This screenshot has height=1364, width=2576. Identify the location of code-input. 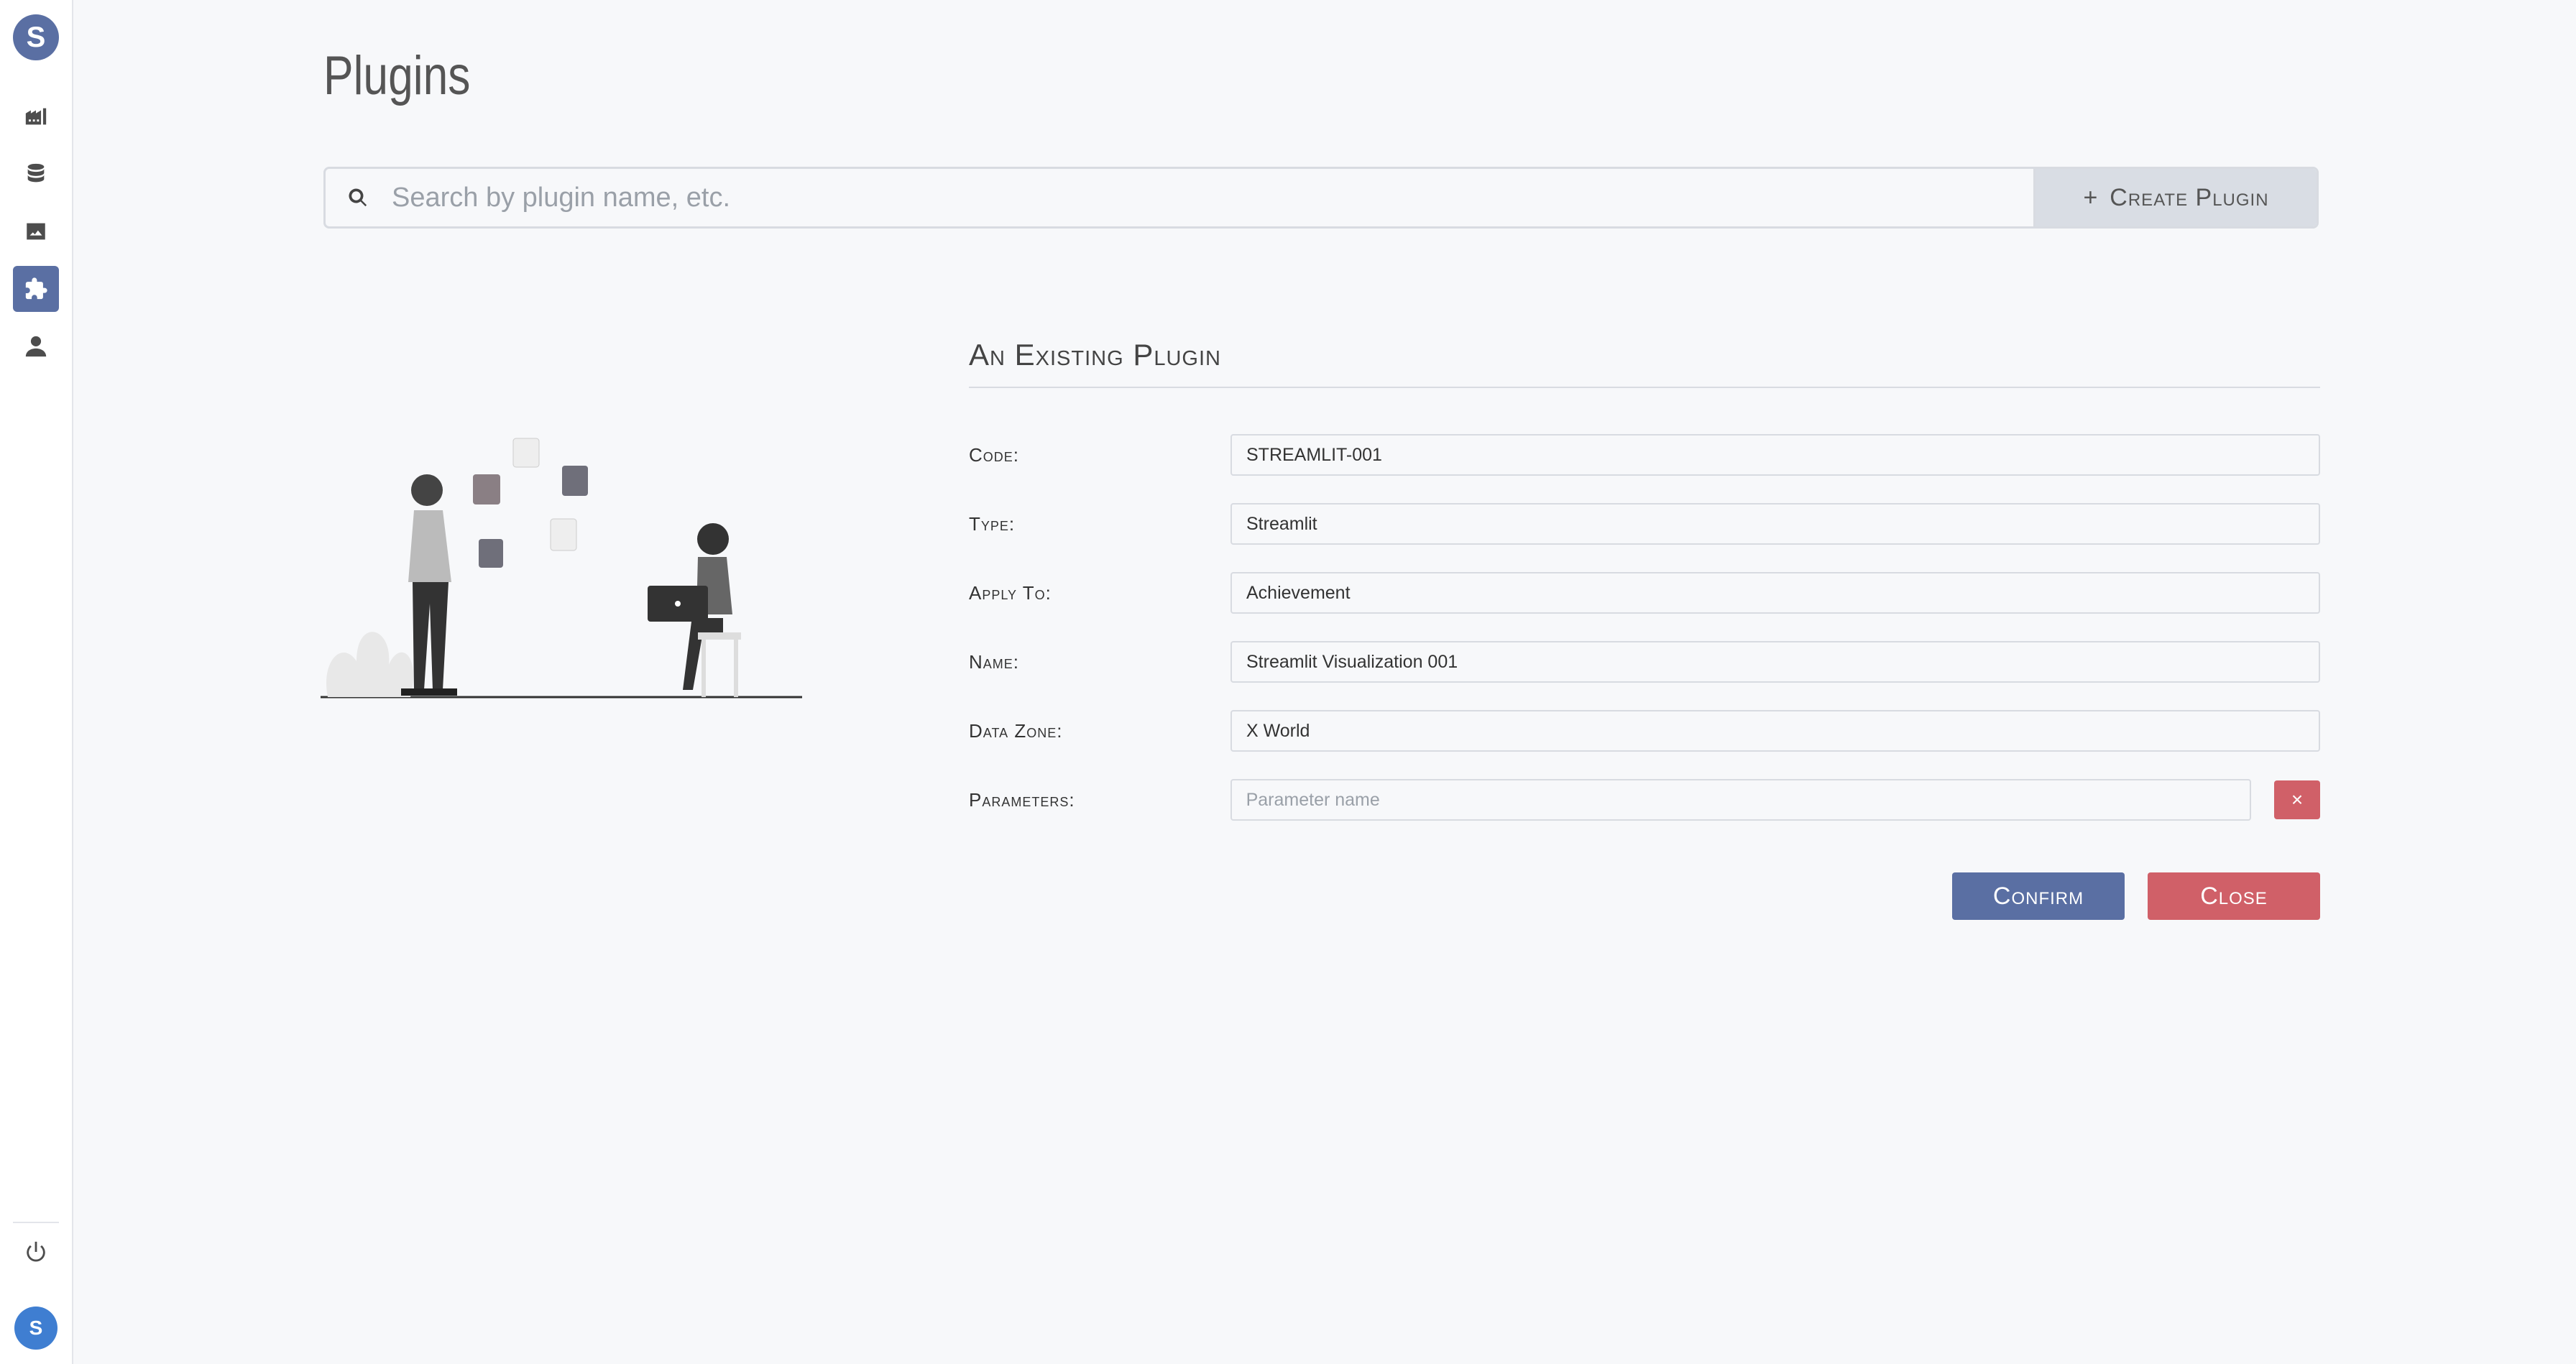
(1775, 455).